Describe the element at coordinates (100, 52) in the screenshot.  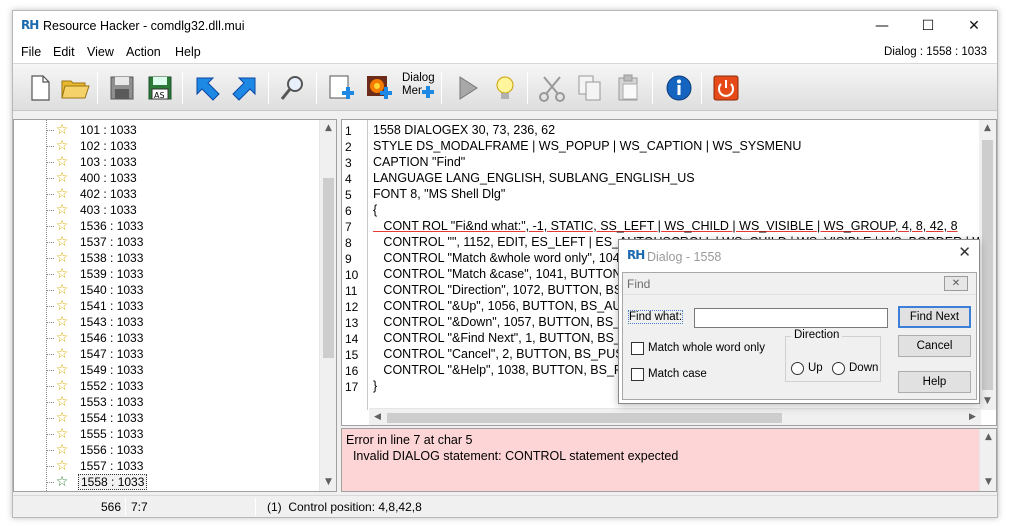
I see `menu-view: View` at that location.